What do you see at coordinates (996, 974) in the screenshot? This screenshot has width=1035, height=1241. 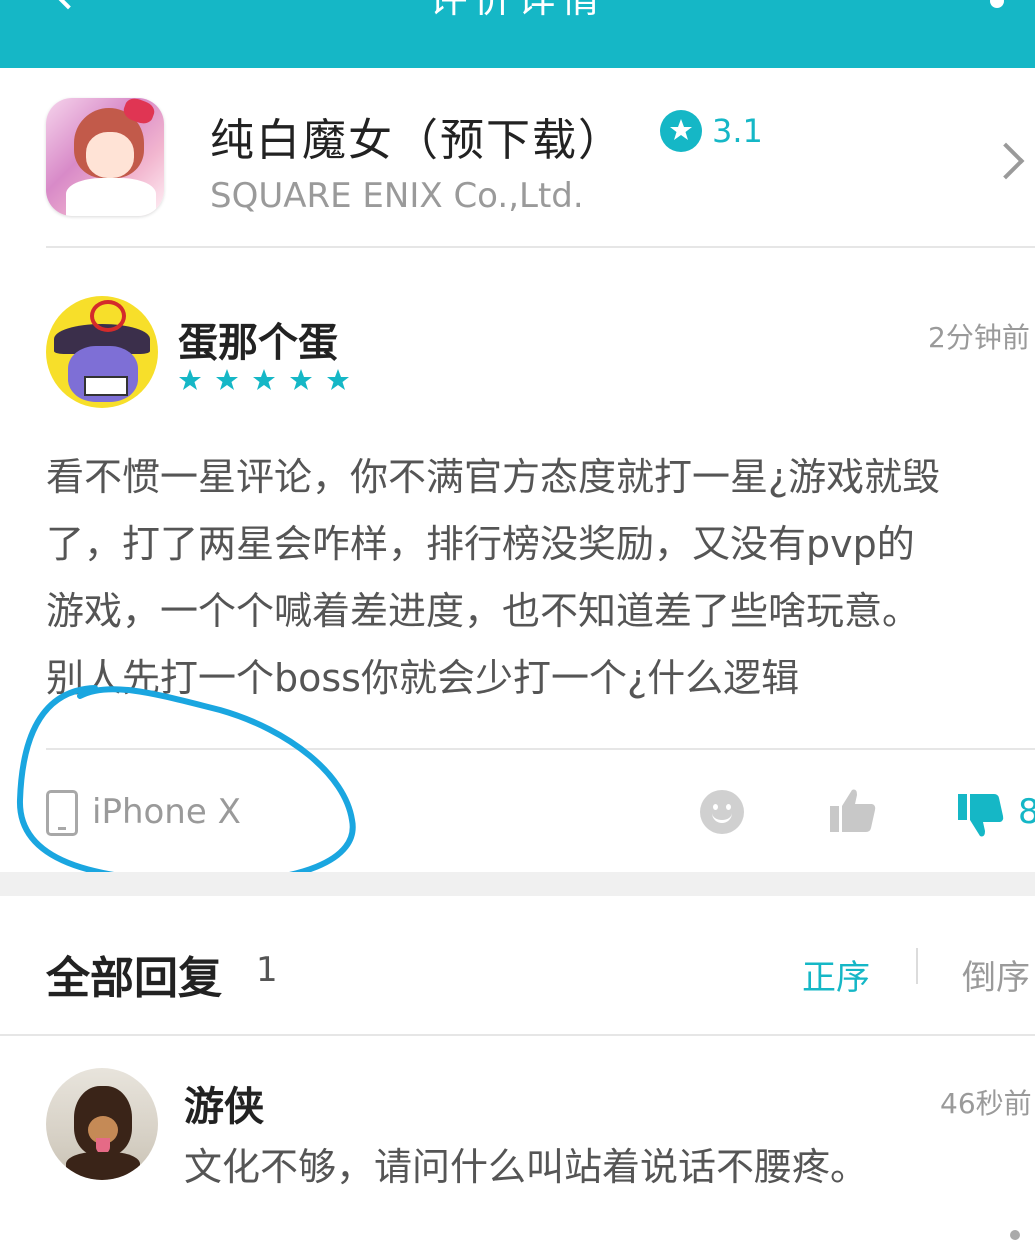 I see `sort-descending-button: 倒序` at bounding box center [996, 974].